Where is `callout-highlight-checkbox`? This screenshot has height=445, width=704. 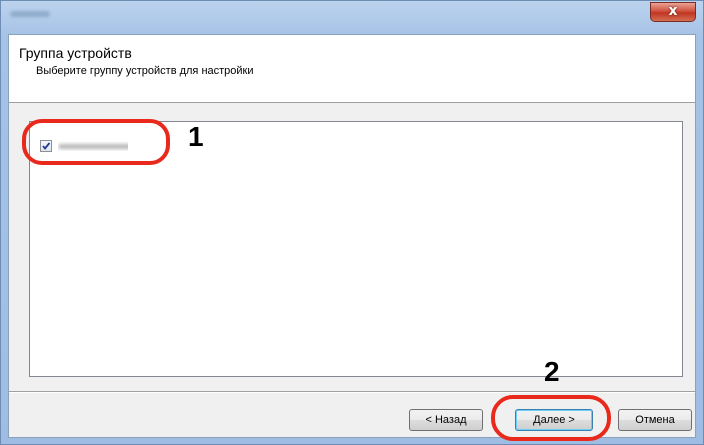
callout-highlight-checkbox is located at coordinates (96, 142).